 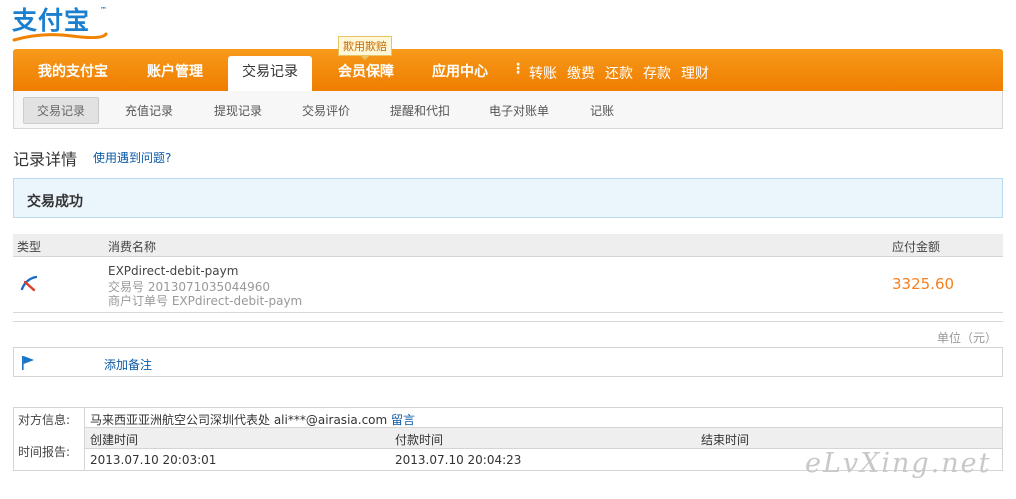 What do you see at coordinates (460, 71) in the screenshot?
I see `nav-app-center: 应用中心` at bounding box center [460, 71].